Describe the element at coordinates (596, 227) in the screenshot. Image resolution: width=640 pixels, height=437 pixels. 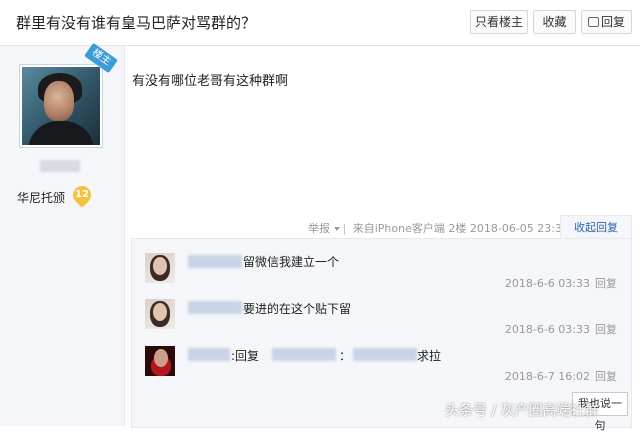
I see `collapse-replies-link: 收起回复` at that location.